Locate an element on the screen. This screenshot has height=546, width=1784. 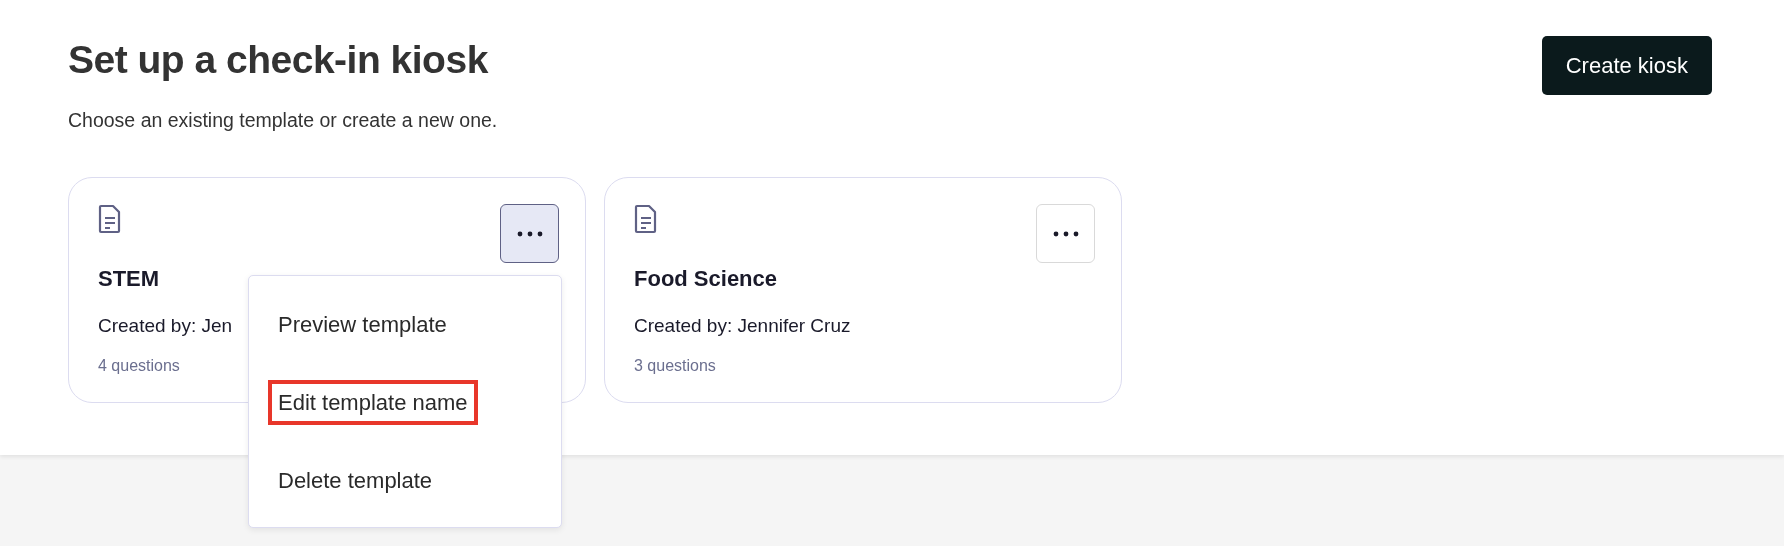
menu-item: Delete template is located at coordinates (355, 481).